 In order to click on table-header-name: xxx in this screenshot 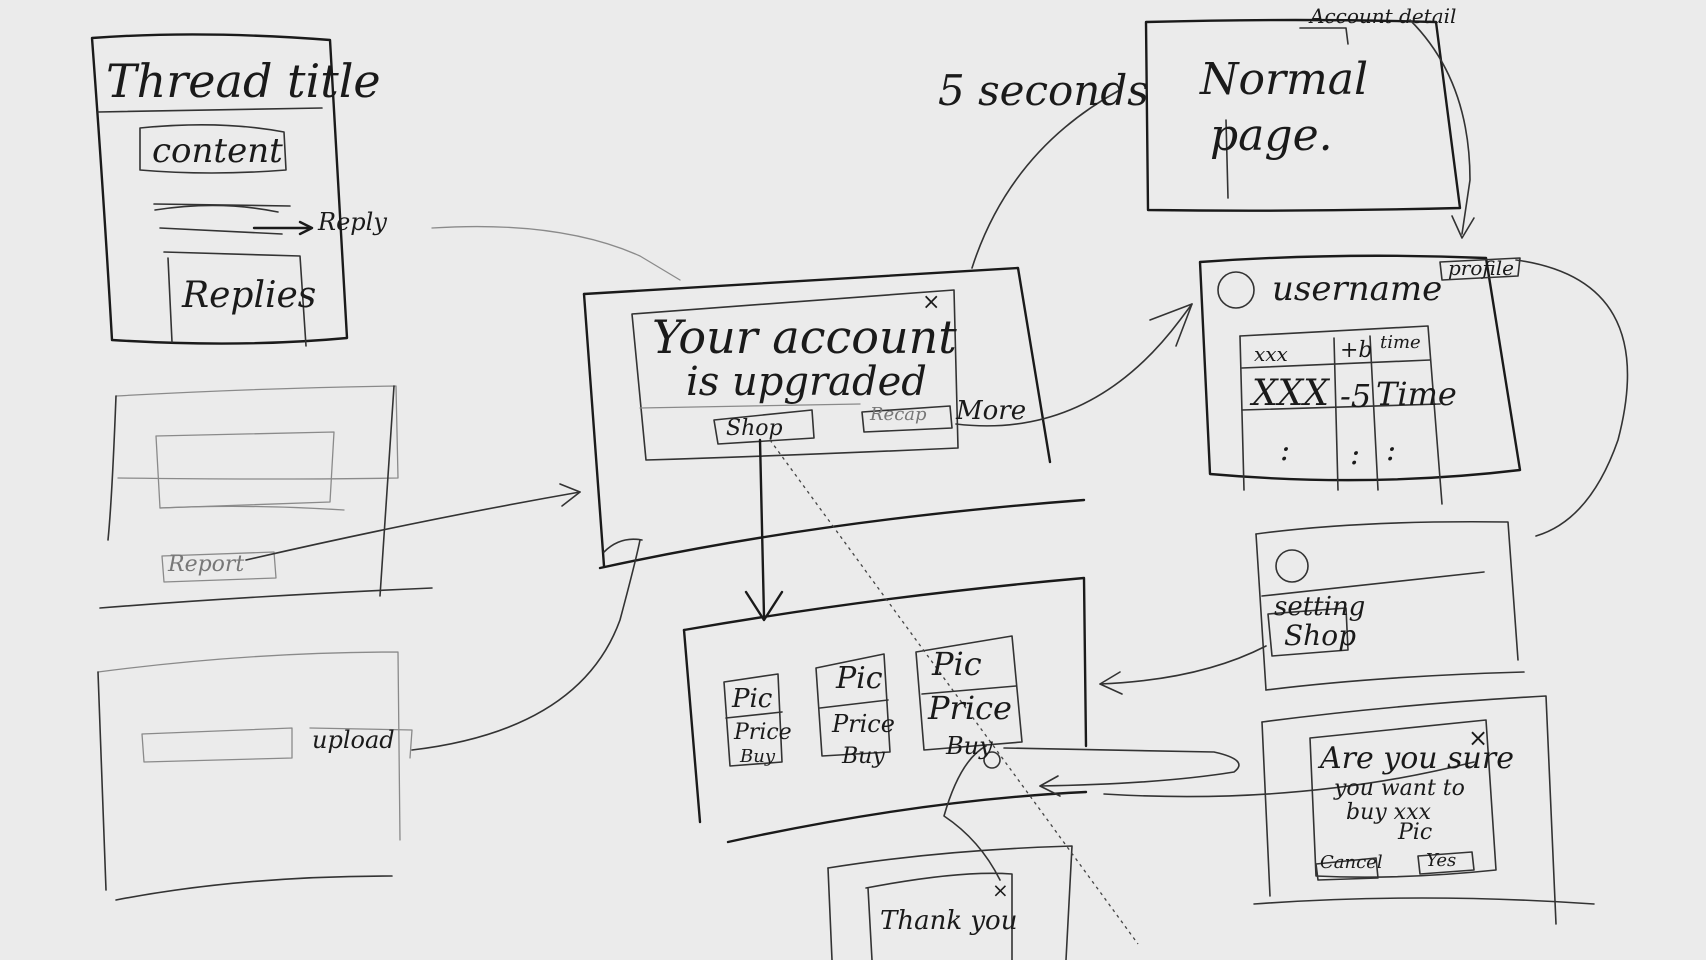, I will do `click(1271, 354)`.